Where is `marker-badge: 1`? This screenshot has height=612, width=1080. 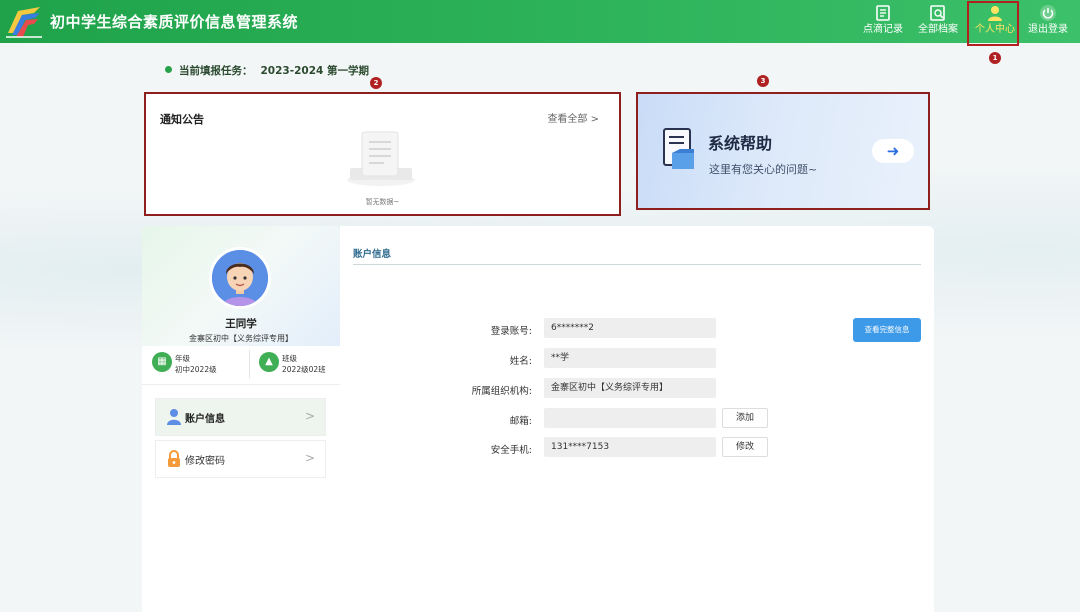 marker-badge: 1 is located at coordinates (995, 58).